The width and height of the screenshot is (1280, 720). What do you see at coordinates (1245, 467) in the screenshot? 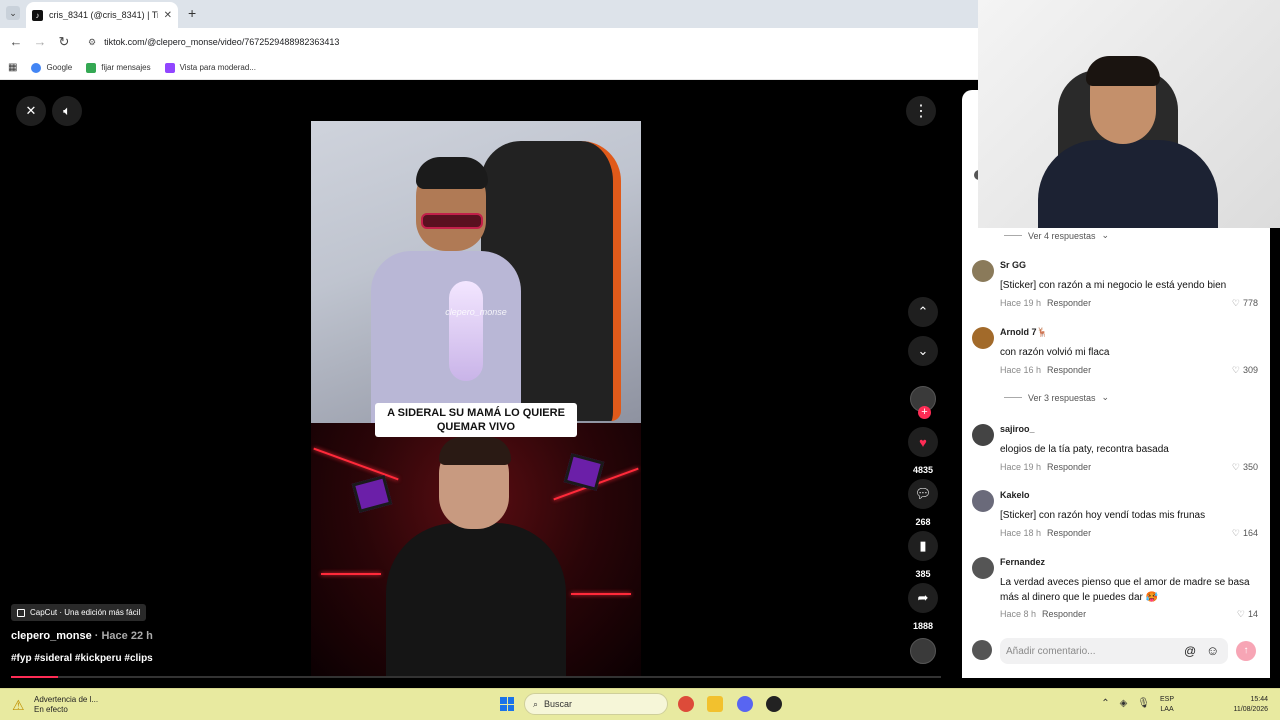
I see `comment-like-button: ♡ 350` at bounding box center [1245, 467].